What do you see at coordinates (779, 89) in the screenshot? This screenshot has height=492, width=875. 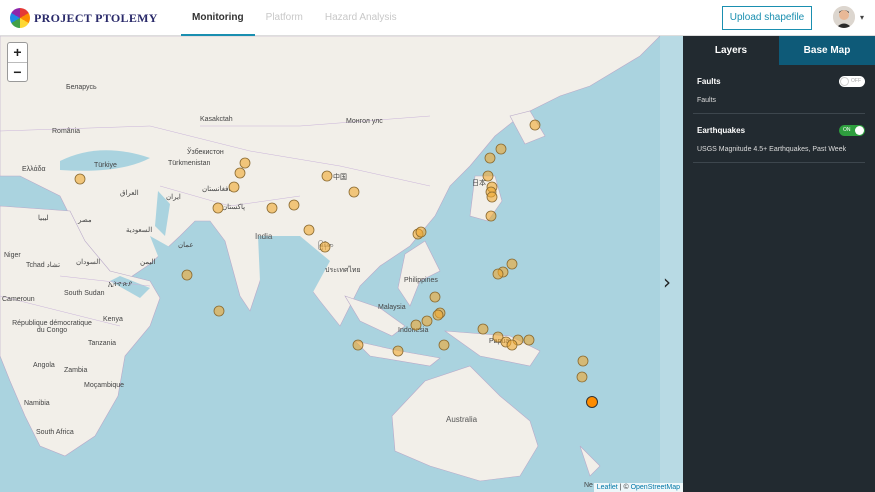 I see `layer-item-faults: Faults OFF Faults` at bounding box center [779, 89].